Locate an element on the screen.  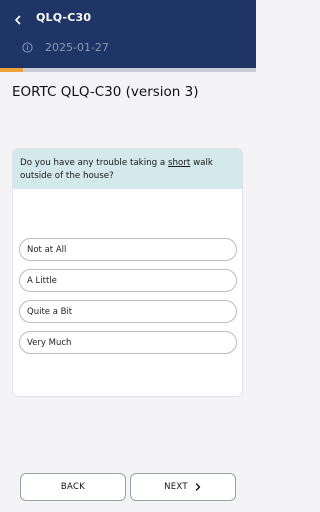
option-not-at-all: Not at All is located at coordinates (128, 249).